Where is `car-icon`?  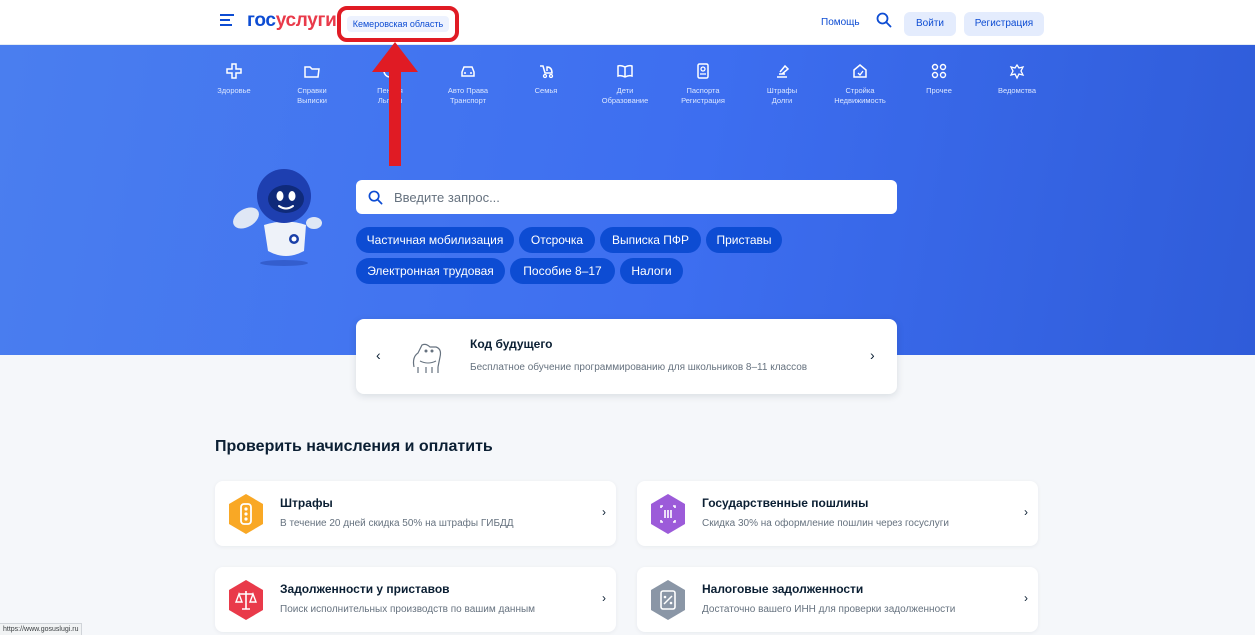 car-icon is located at coordinates (468, 71).